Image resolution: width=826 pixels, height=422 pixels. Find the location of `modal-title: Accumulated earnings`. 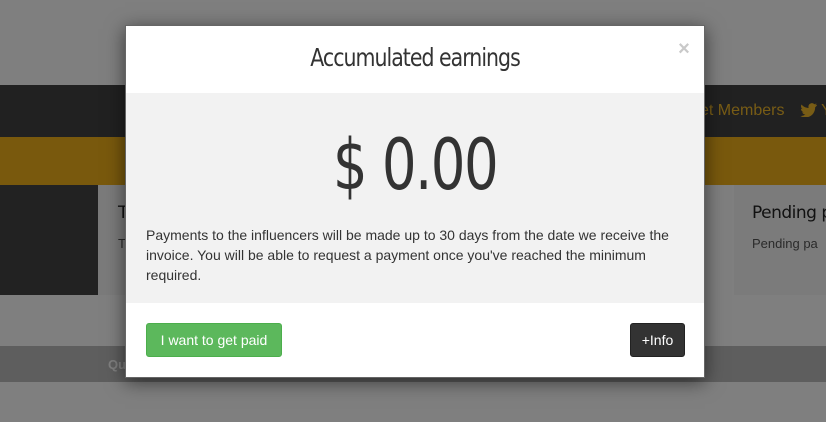

modal-title: Accumulated earnings is located at coordinates (415, 57).